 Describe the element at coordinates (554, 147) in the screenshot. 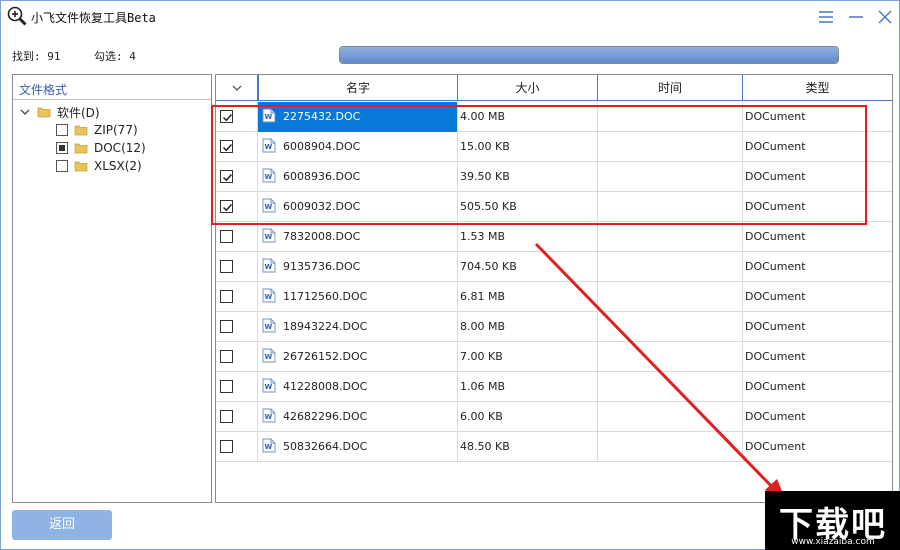

I see `table-row: W 6008904.DOC 15.00 KB DOCument` at that location.